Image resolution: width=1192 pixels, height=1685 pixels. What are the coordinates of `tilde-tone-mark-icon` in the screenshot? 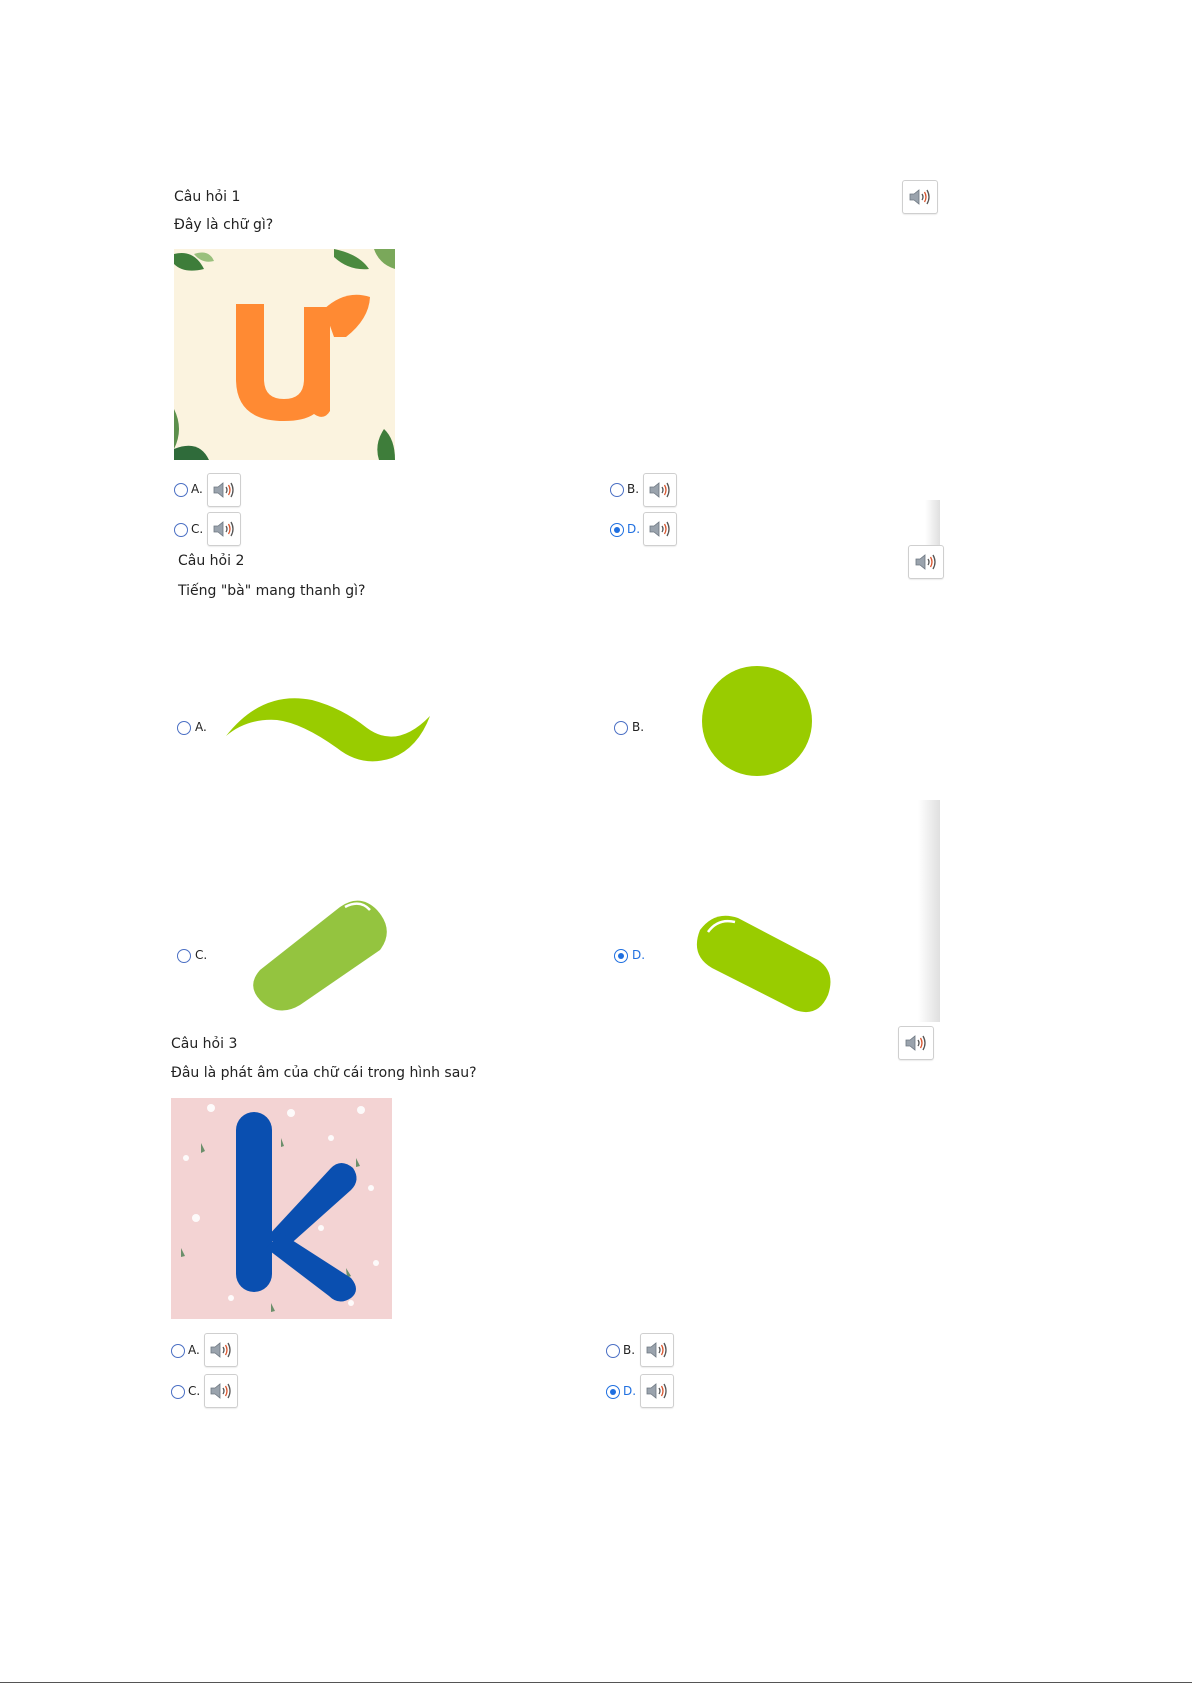 It's located at (328, 730).